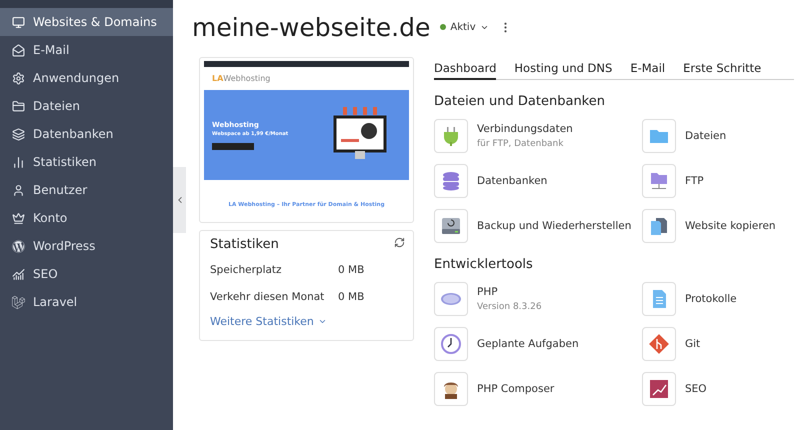 The height and width of the screenshot is (430, 800). Describe the element at coordinates (465, 70) in the screenshot. I see `tab: Dashboard` at that location.